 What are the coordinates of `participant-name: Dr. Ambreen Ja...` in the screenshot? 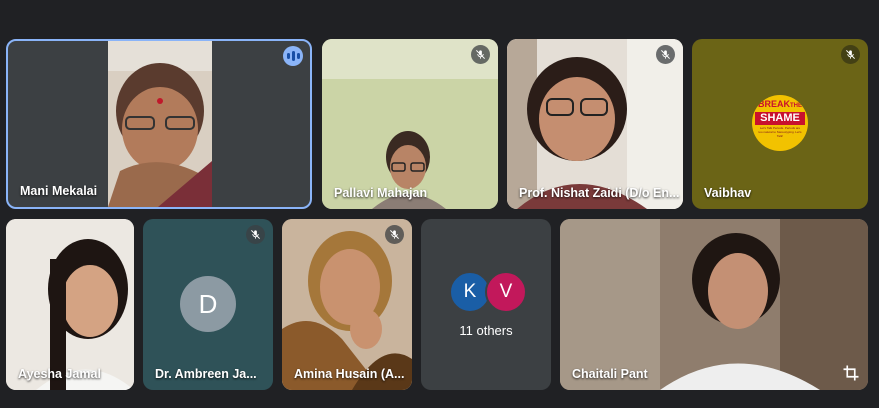 It's located at (206, 374).